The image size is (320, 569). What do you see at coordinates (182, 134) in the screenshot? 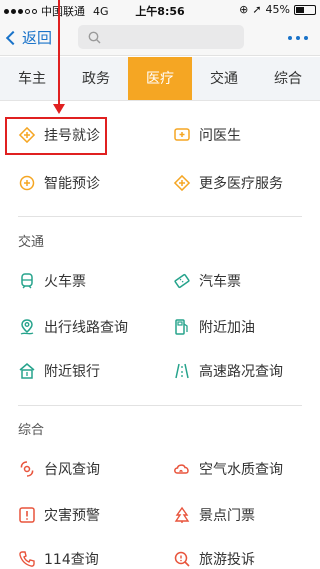
I see `chat-plus-icon` at bounding box center [182, 134].